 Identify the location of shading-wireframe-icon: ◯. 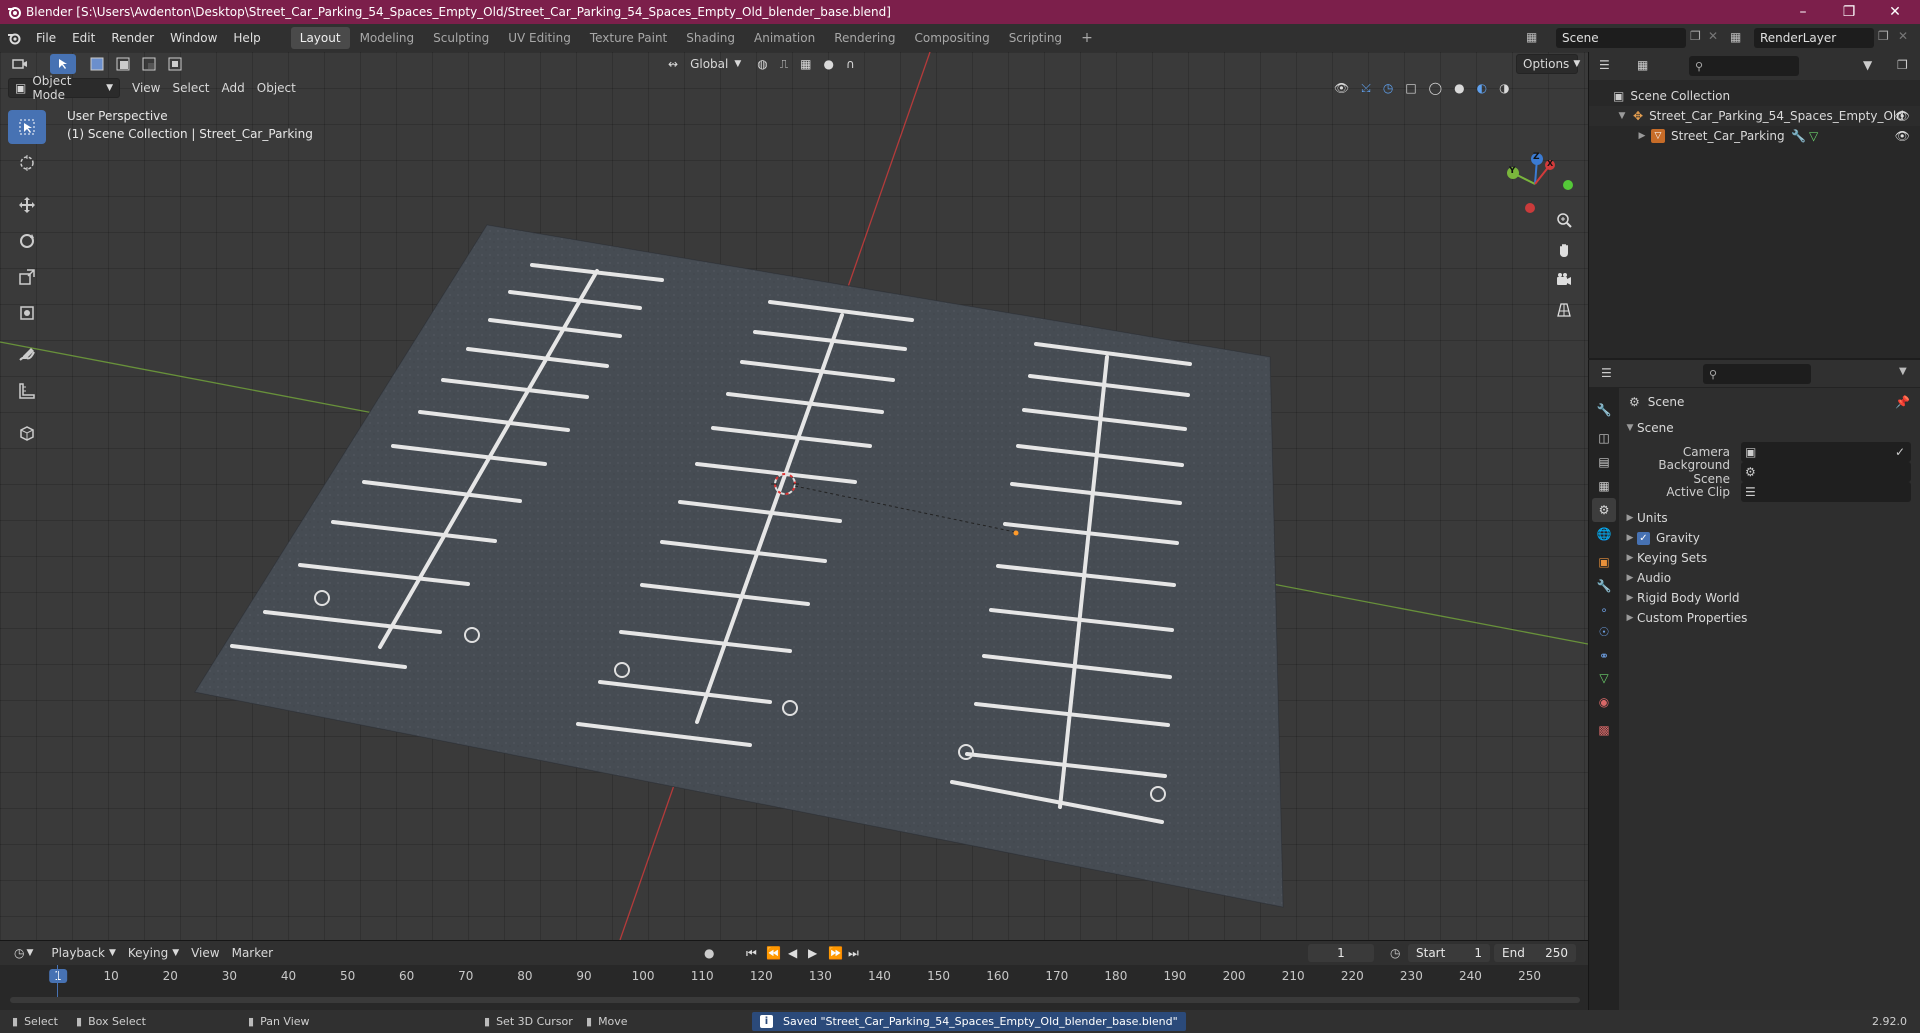
(1435, 88).